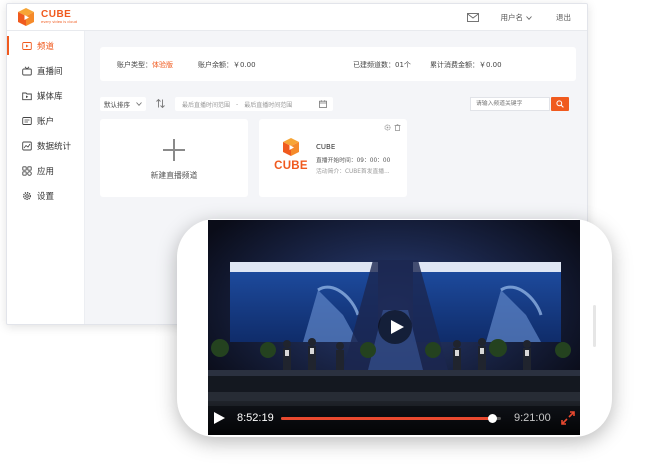 The width and height of the screenshot is (645, 475). Describe the element at coordinates (382, 65) in the screenshot. I see `channel-count-stat: 已建频道数：01个` at that location.